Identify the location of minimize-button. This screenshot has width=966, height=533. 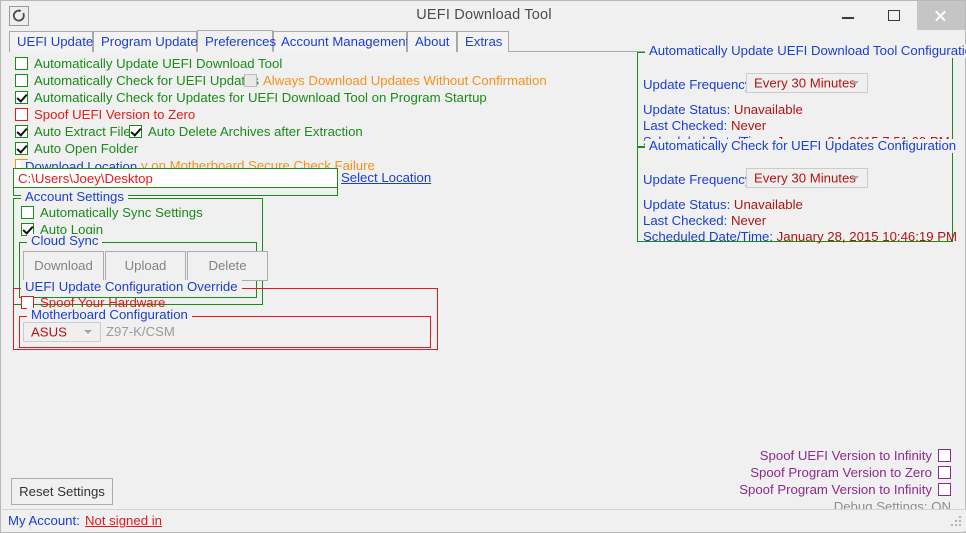
(848, 15).